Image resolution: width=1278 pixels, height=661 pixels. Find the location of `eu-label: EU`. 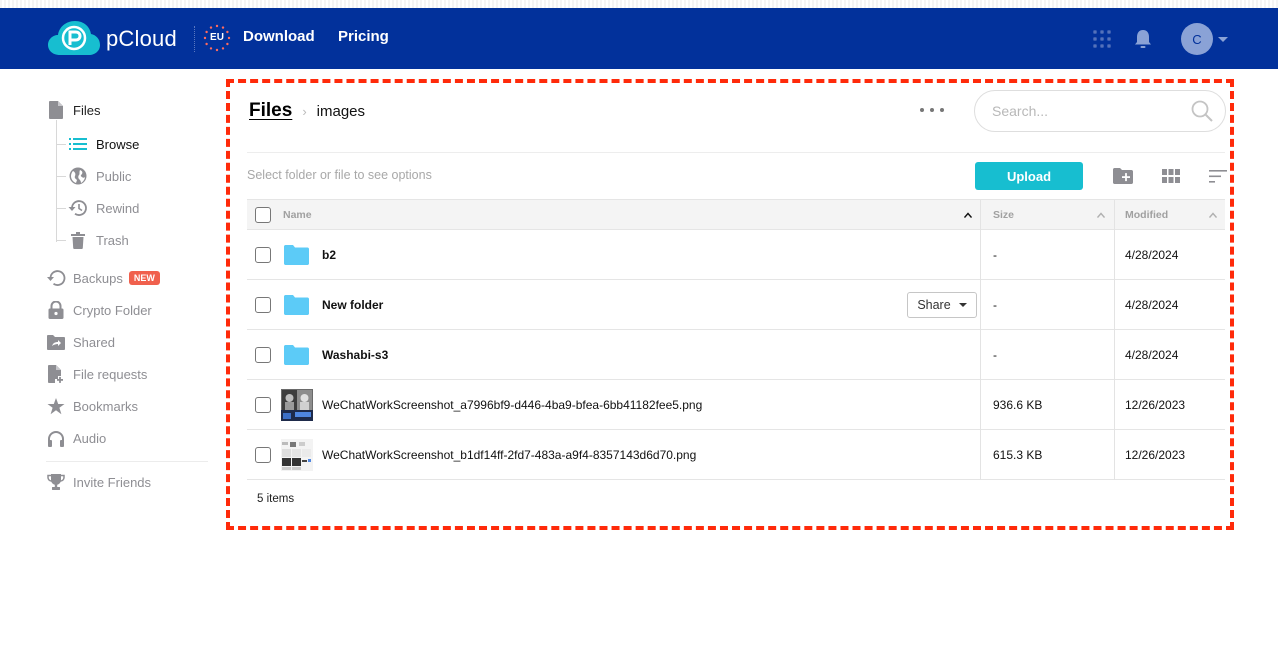

eu-label: EU is located at coordinates (217, 37).